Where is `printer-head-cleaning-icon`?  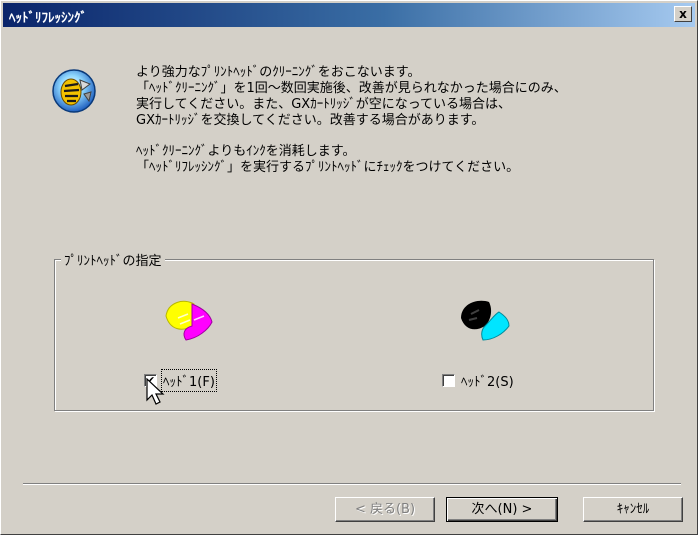 printer-head-cleaning-icon is located at coordinates (74, 91).